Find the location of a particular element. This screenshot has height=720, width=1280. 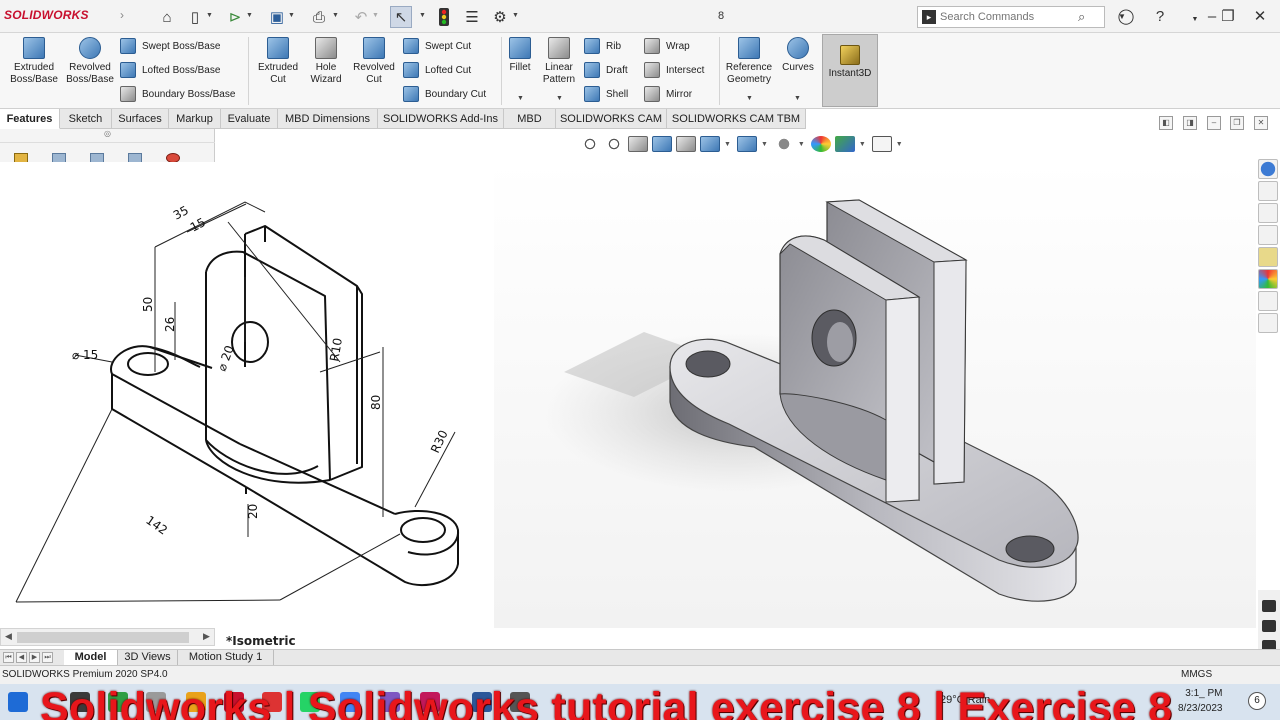

view-orientation-icon is located at coordinates (710, 144).